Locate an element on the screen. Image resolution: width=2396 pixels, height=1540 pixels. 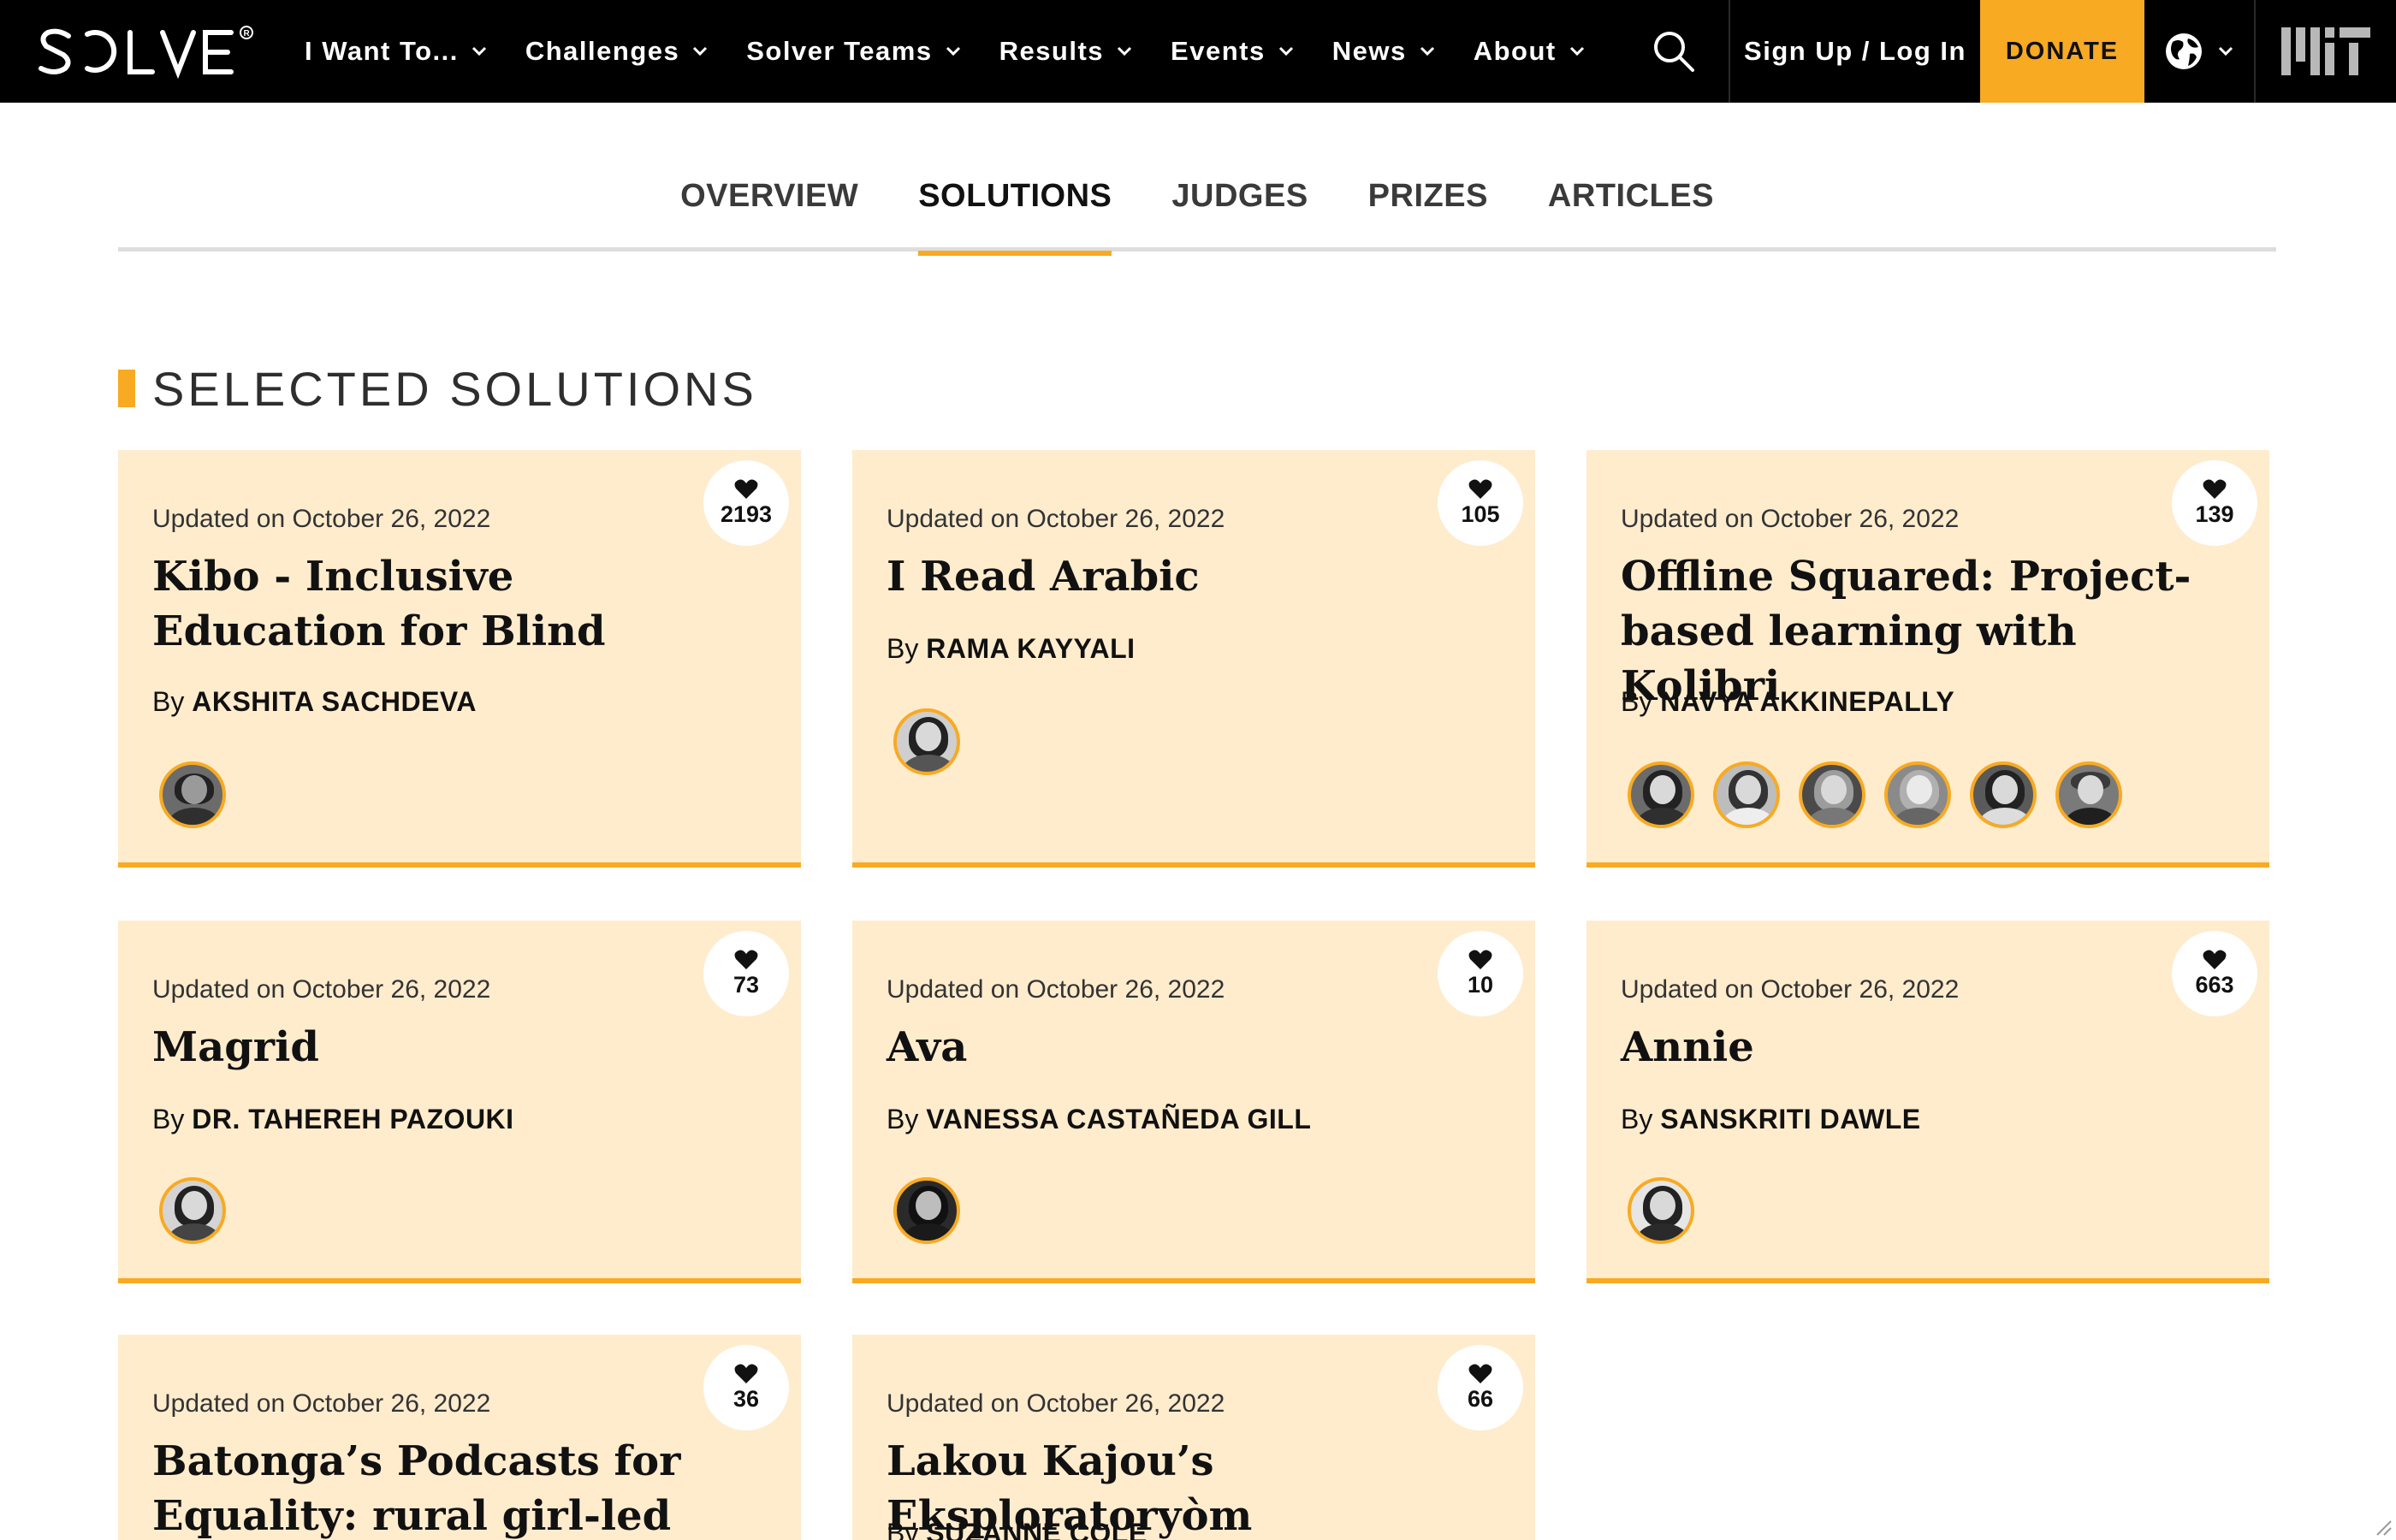
card-title: Kibo - Inclusive Education for Blind is located at coordinates (448, 604).